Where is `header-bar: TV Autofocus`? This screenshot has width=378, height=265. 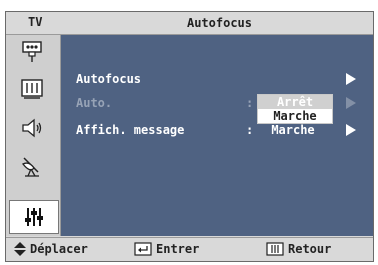
header-bar: TV Autofocus is located at coordinates (189, 23).